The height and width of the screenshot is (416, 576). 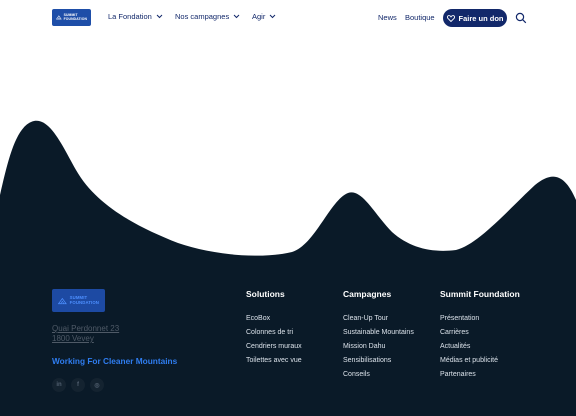 I want to click on header-logo: SUMMIT FOUNDATION, so click(x=71, y=17).